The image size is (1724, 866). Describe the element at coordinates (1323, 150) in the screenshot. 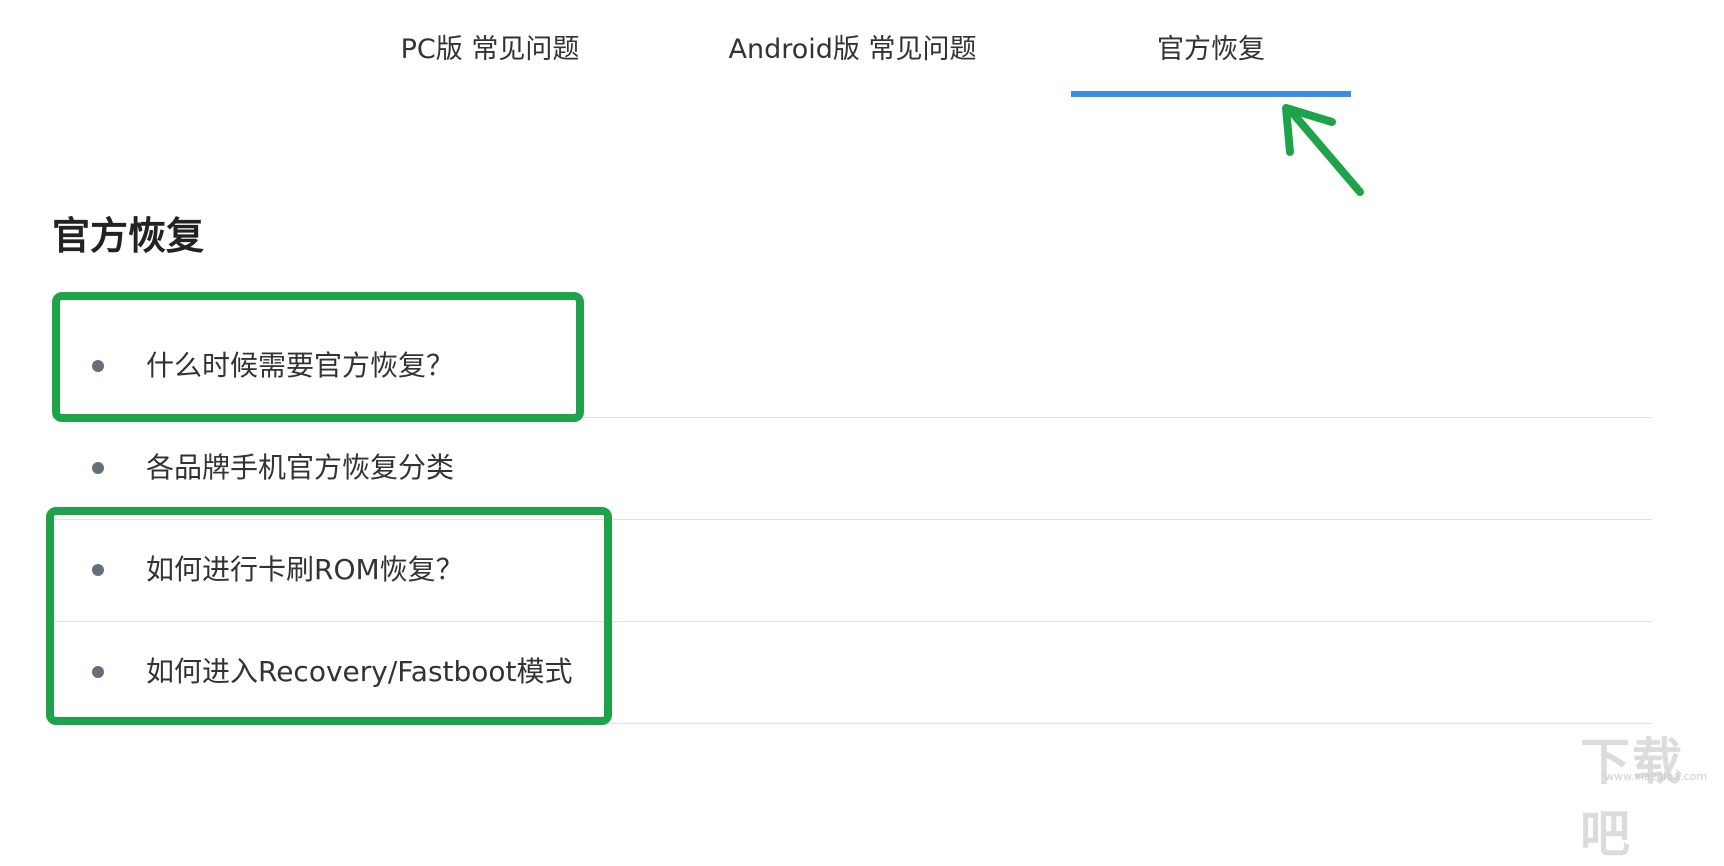

I see `green-arrow-icon` at that location.